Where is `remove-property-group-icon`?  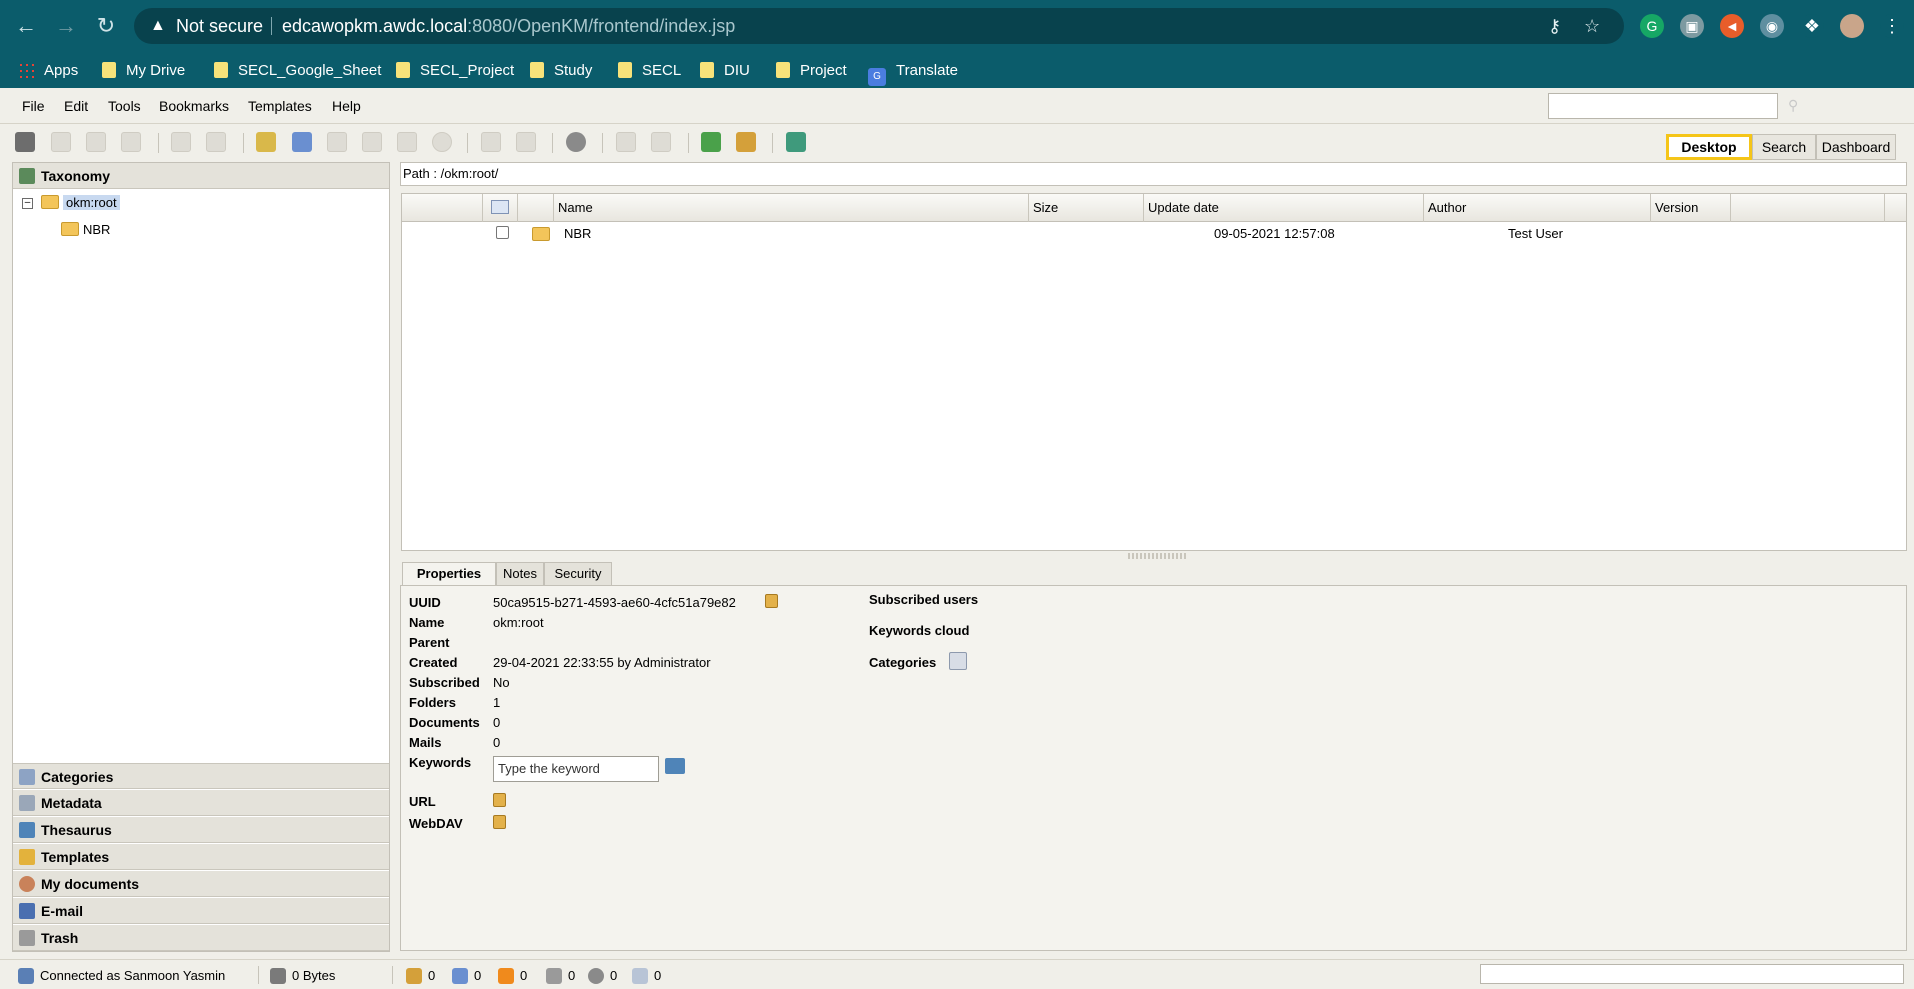 remove-property-group-icon is located at coordinates (526, 142).